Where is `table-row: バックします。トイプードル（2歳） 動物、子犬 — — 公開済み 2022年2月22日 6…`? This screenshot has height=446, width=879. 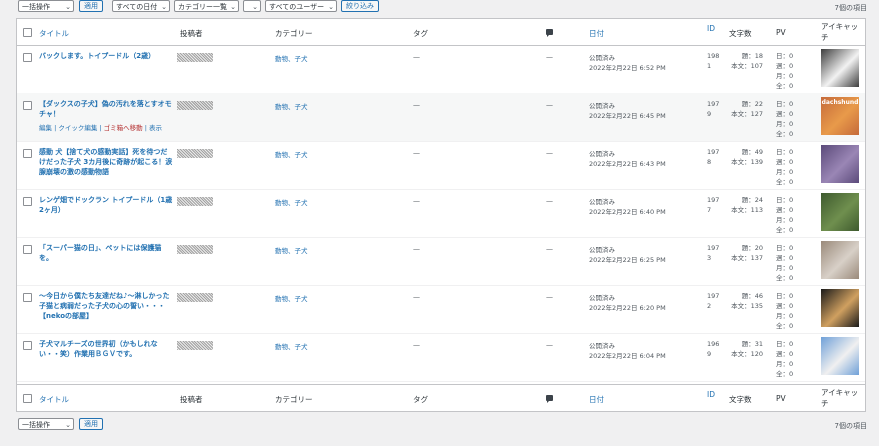 table-row: バックします。トイプードル（2歳） 動物、子犬 — — 公開済み 2022年2月22日 6… is located at coordinates (441, 69).